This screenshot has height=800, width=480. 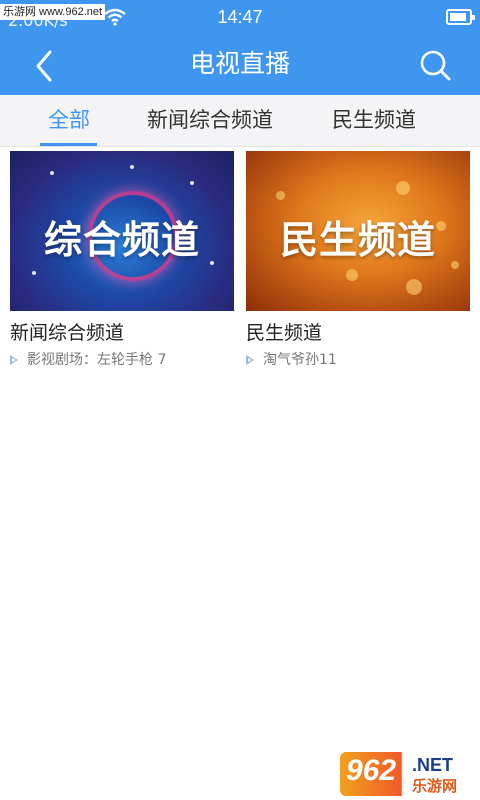 I want to click on page-title: 电视直播, so click(x=239, y=63).